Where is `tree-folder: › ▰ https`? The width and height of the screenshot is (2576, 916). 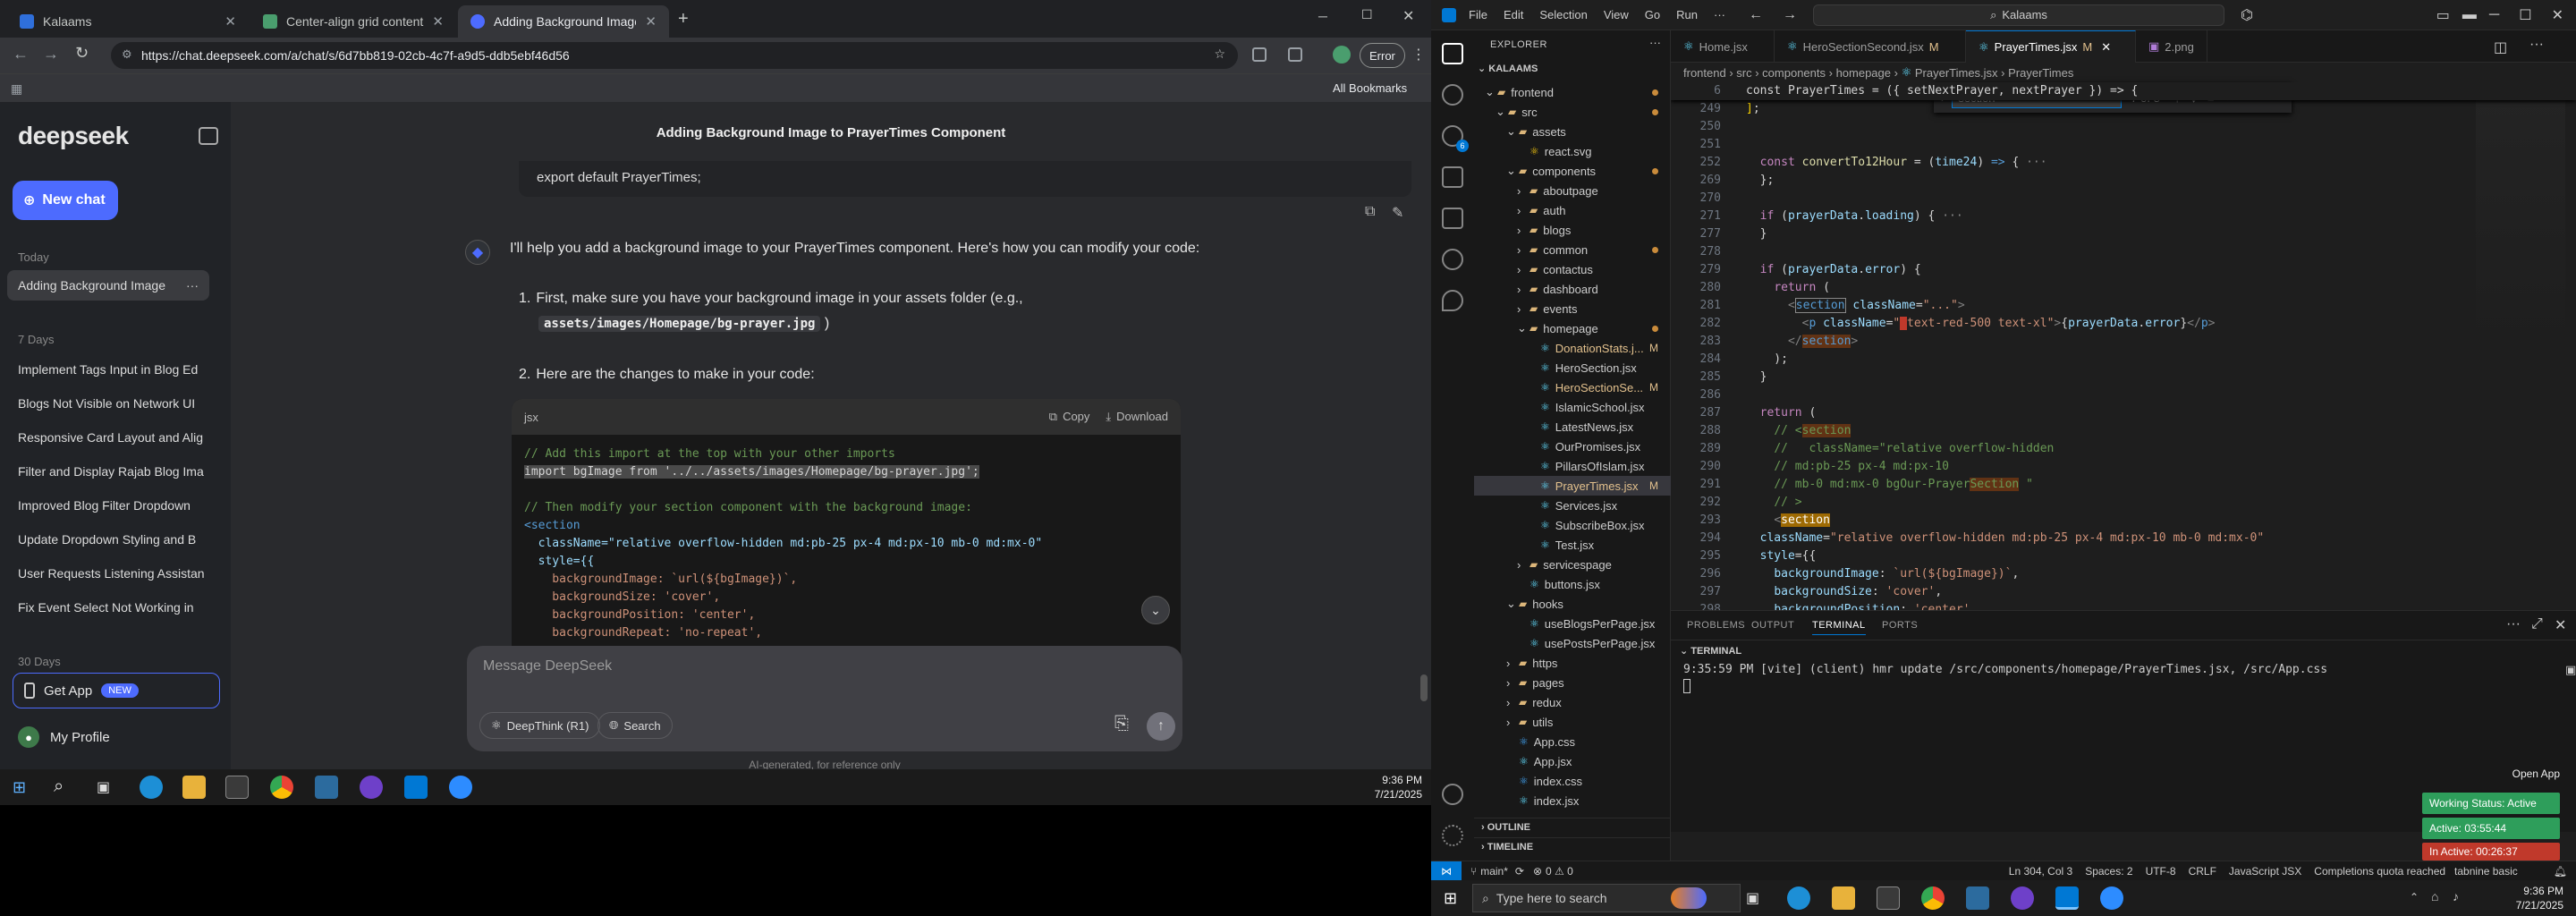 tree-folder: › ▰ https is located at coordinates (1572, 663).